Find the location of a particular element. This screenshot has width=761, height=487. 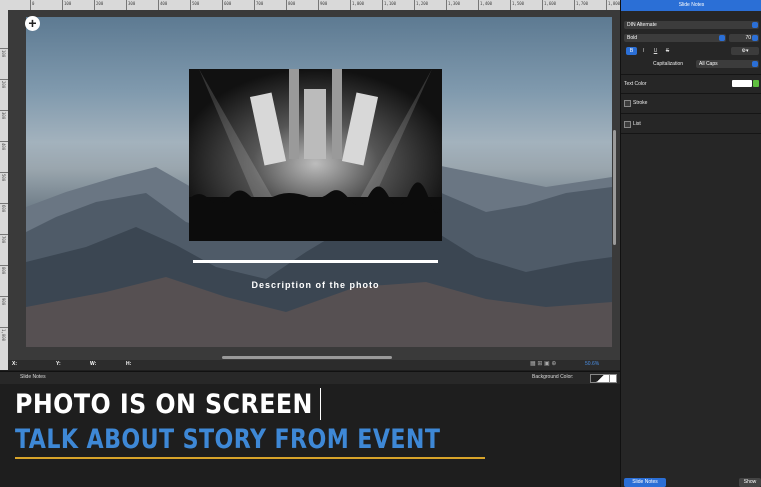

stepper-icon is located at coordinates (755, 38).